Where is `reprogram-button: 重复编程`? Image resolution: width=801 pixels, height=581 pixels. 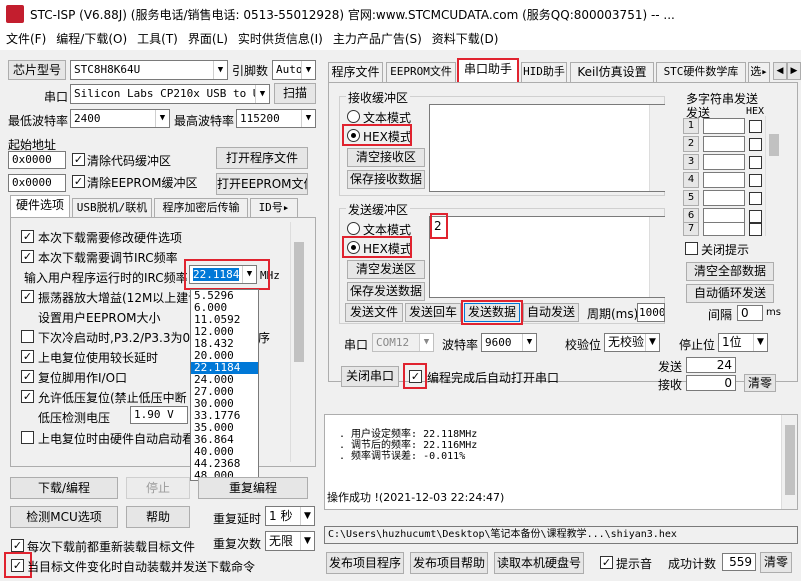 reprogram-button: 重复编程 is located at coordinates (253, 488).